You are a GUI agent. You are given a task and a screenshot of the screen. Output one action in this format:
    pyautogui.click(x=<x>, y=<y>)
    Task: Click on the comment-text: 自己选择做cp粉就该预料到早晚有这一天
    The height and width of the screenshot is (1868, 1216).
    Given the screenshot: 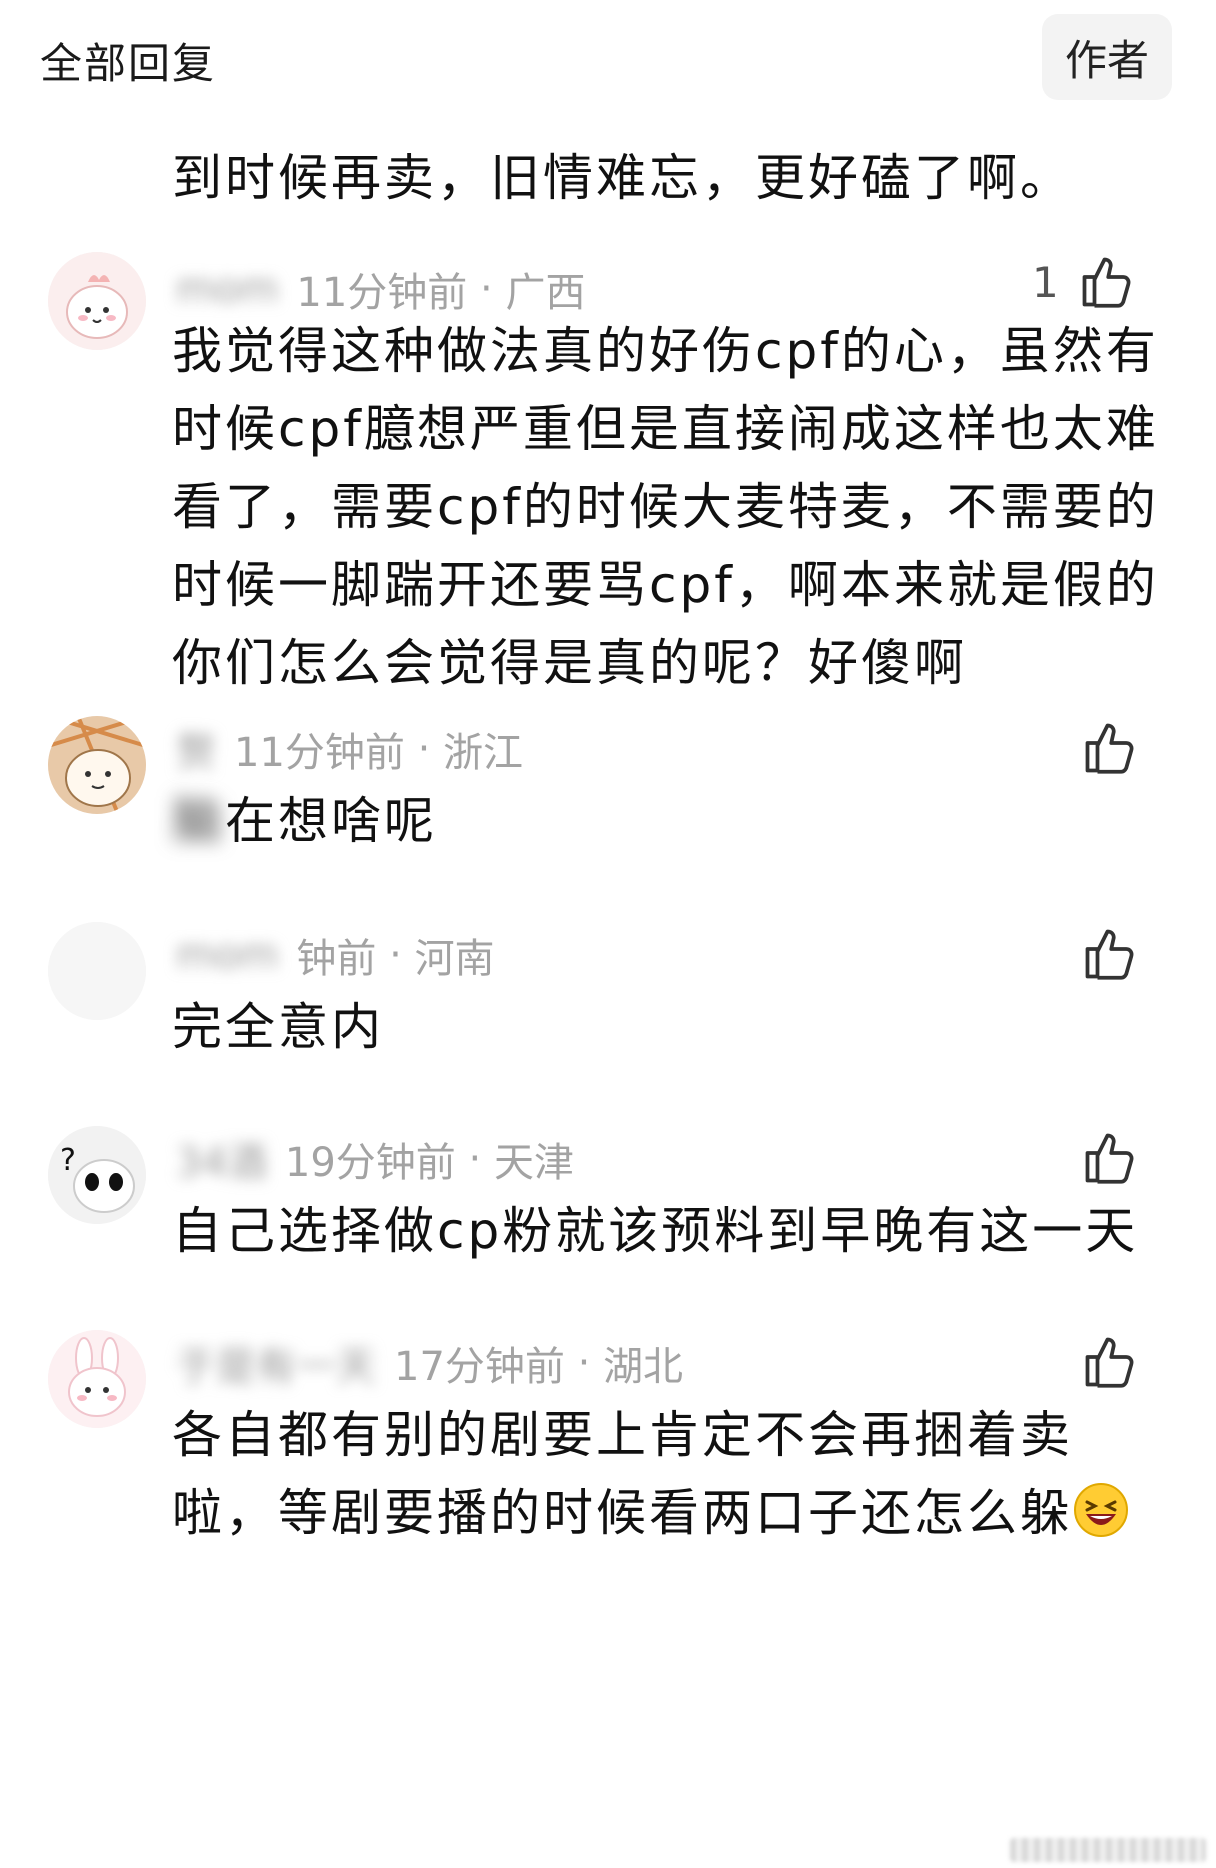 What is the action you would take?
    pyautogui.click(x=655, y=1231)
    